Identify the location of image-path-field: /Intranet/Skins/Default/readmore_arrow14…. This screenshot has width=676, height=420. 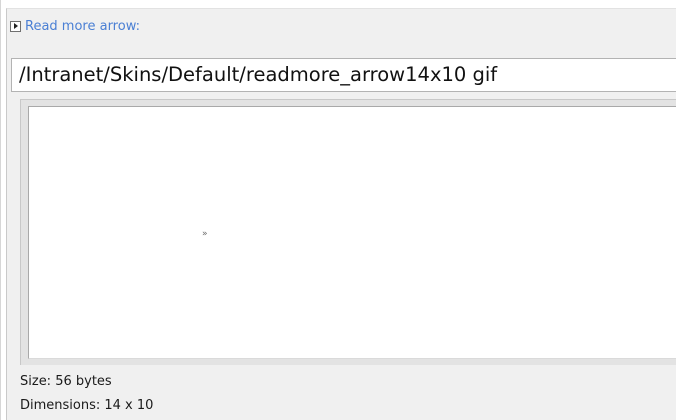
(343, 75).